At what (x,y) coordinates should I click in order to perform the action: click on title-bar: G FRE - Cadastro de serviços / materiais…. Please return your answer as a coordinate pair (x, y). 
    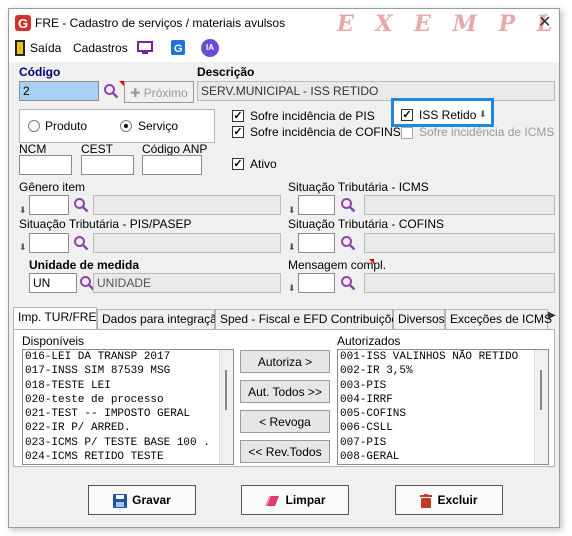
    Looking at the image, I should click on (290, 23).